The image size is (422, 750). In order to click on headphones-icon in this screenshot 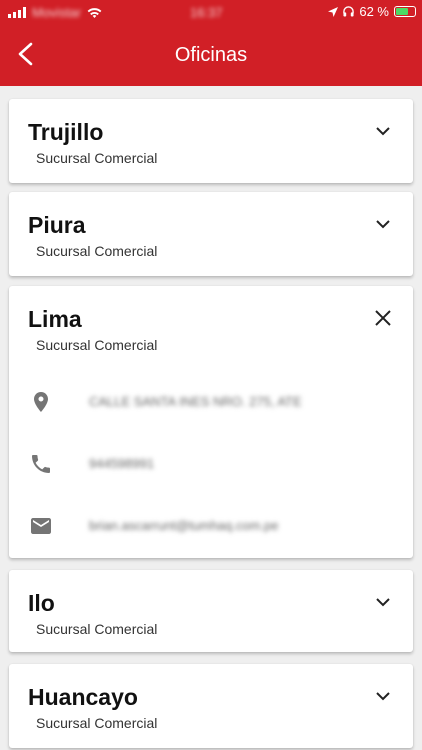, I will do `click(349, 11)`.